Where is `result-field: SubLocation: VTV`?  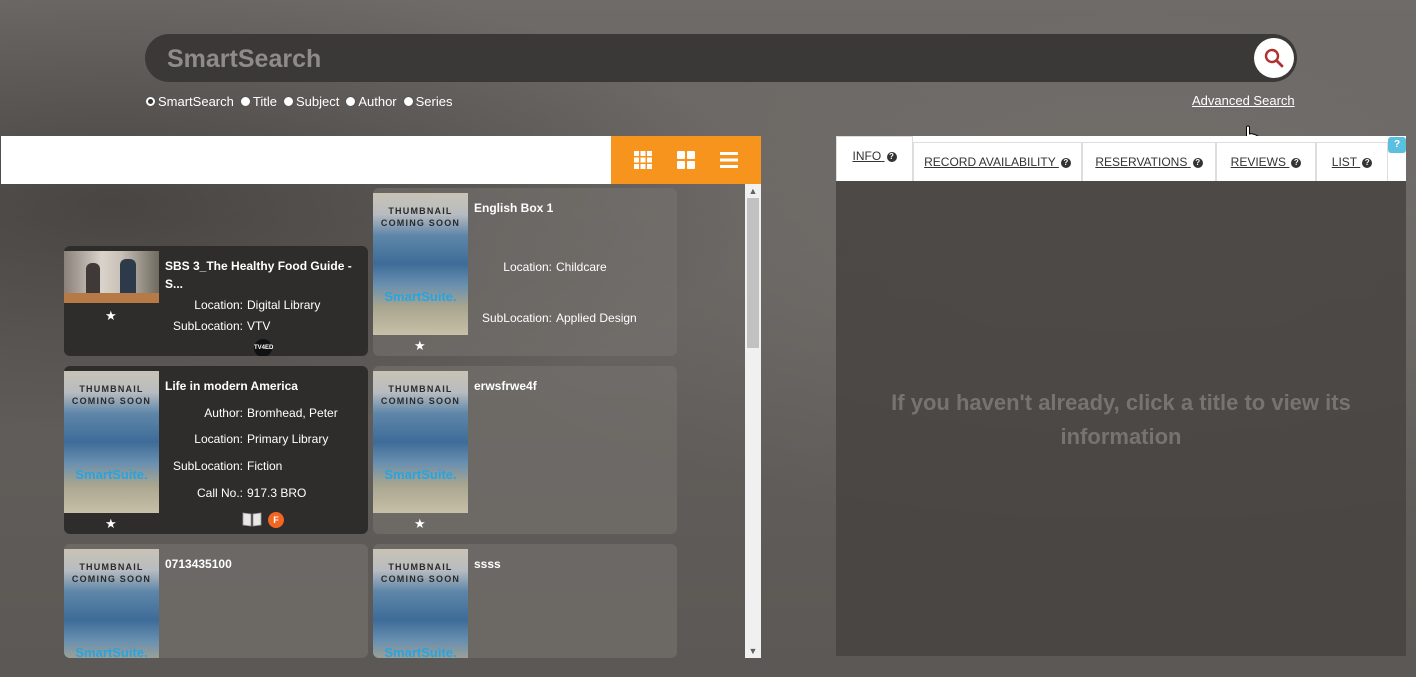 result-field: SubLocation: VTV is located at coordinates (217, 326).